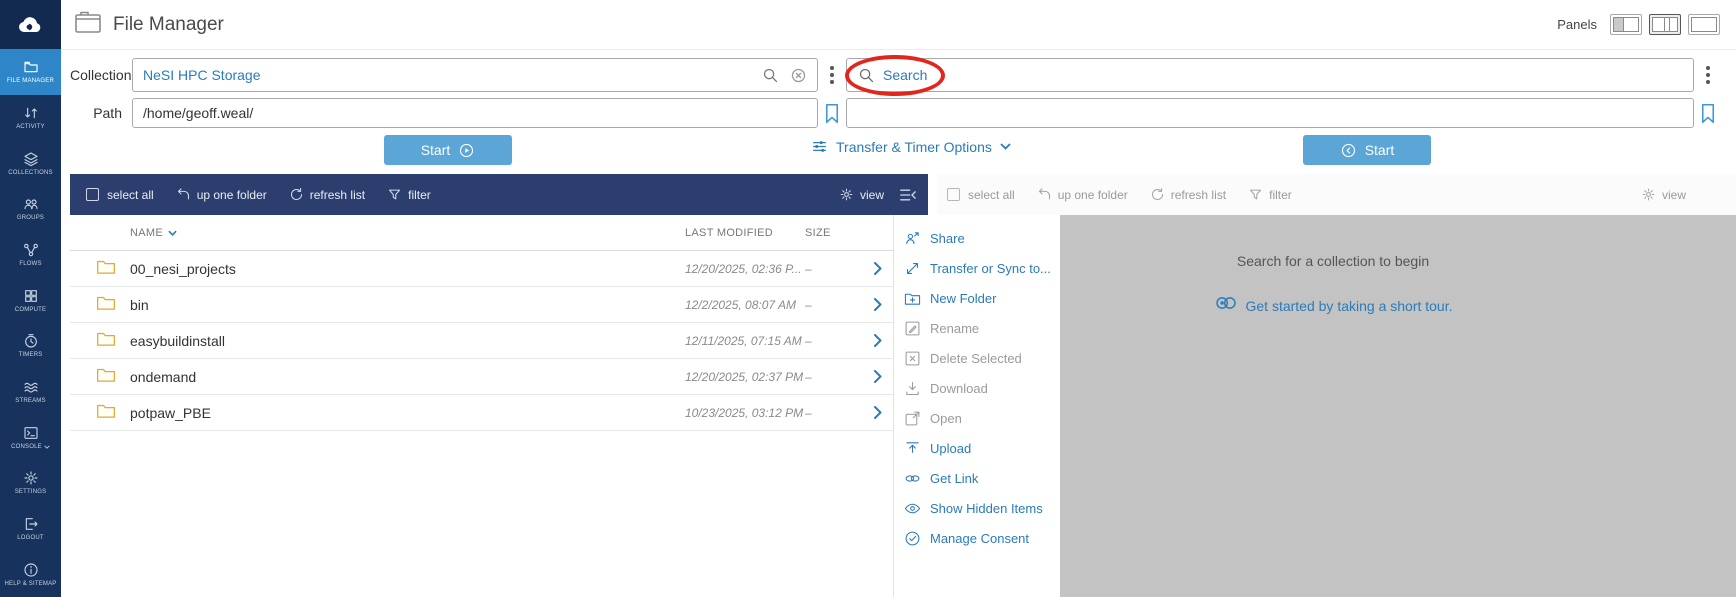 The height and width of the screenshot is (597, 1736). What do you see at coordinates (1270, 194) in the screenshot?
I see `right-filter-button: filter` at bounding box center [1270, 194].